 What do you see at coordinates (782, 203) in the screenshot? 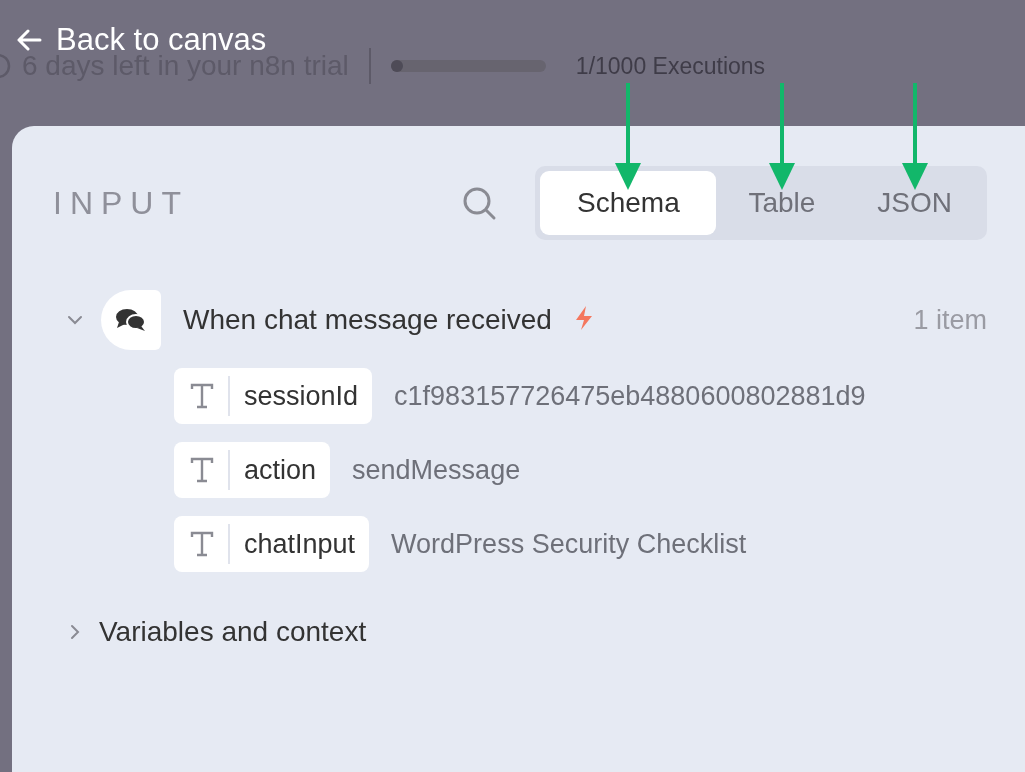
I see `view-tab: Table` at bounding box center [782, 203].